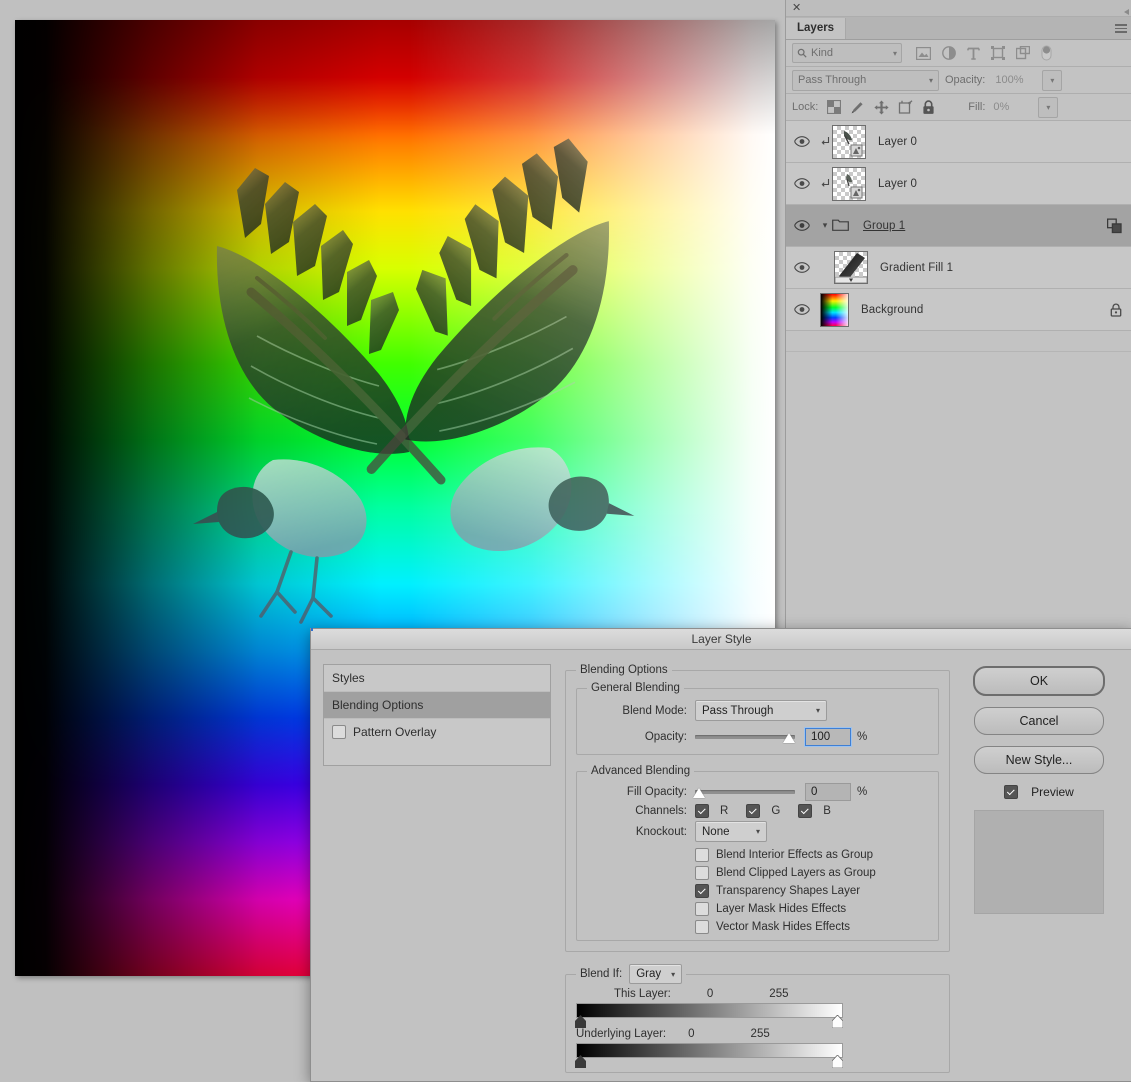 The height and width of the screenshot is (1082, 1131). I want to click on blend-interior-effects-row: Blend Interior Effects as Group, so click(811, 855).